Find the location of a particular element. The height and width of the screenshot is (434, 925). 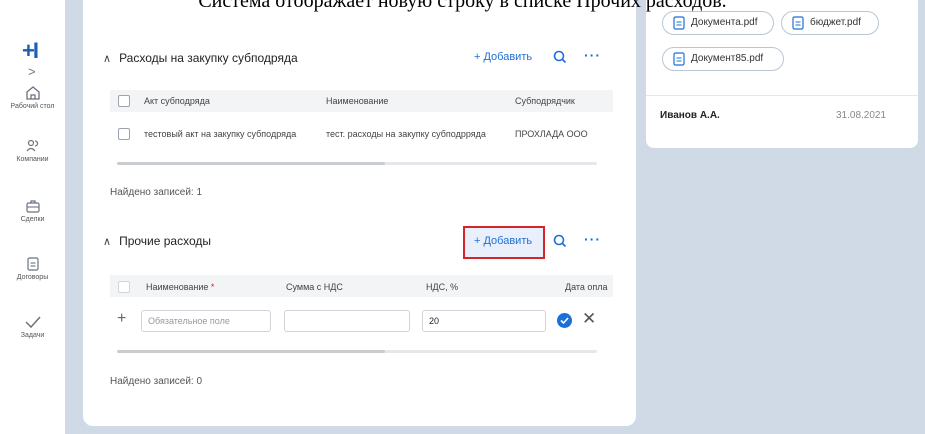

nav-item-contracts: Договоры is located at coordinates (32, 268).